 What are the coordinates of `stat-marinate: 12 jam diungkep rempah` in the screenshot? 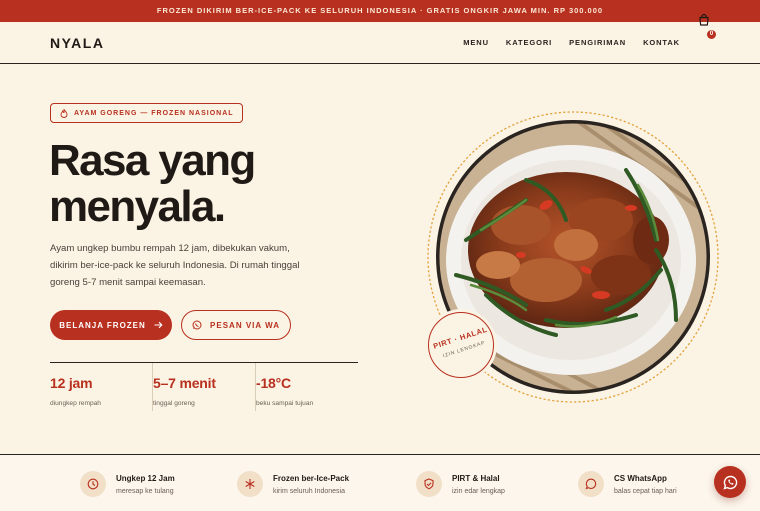 It's located at (101, 387).